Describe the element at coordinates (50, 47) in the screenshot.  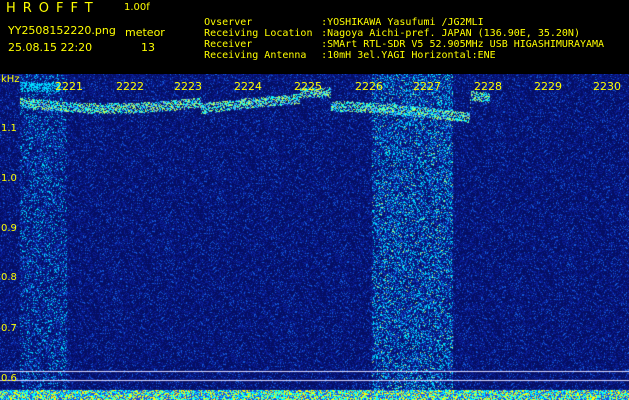
I see `capture-datetime: 25.08.15 22:20` at that location.